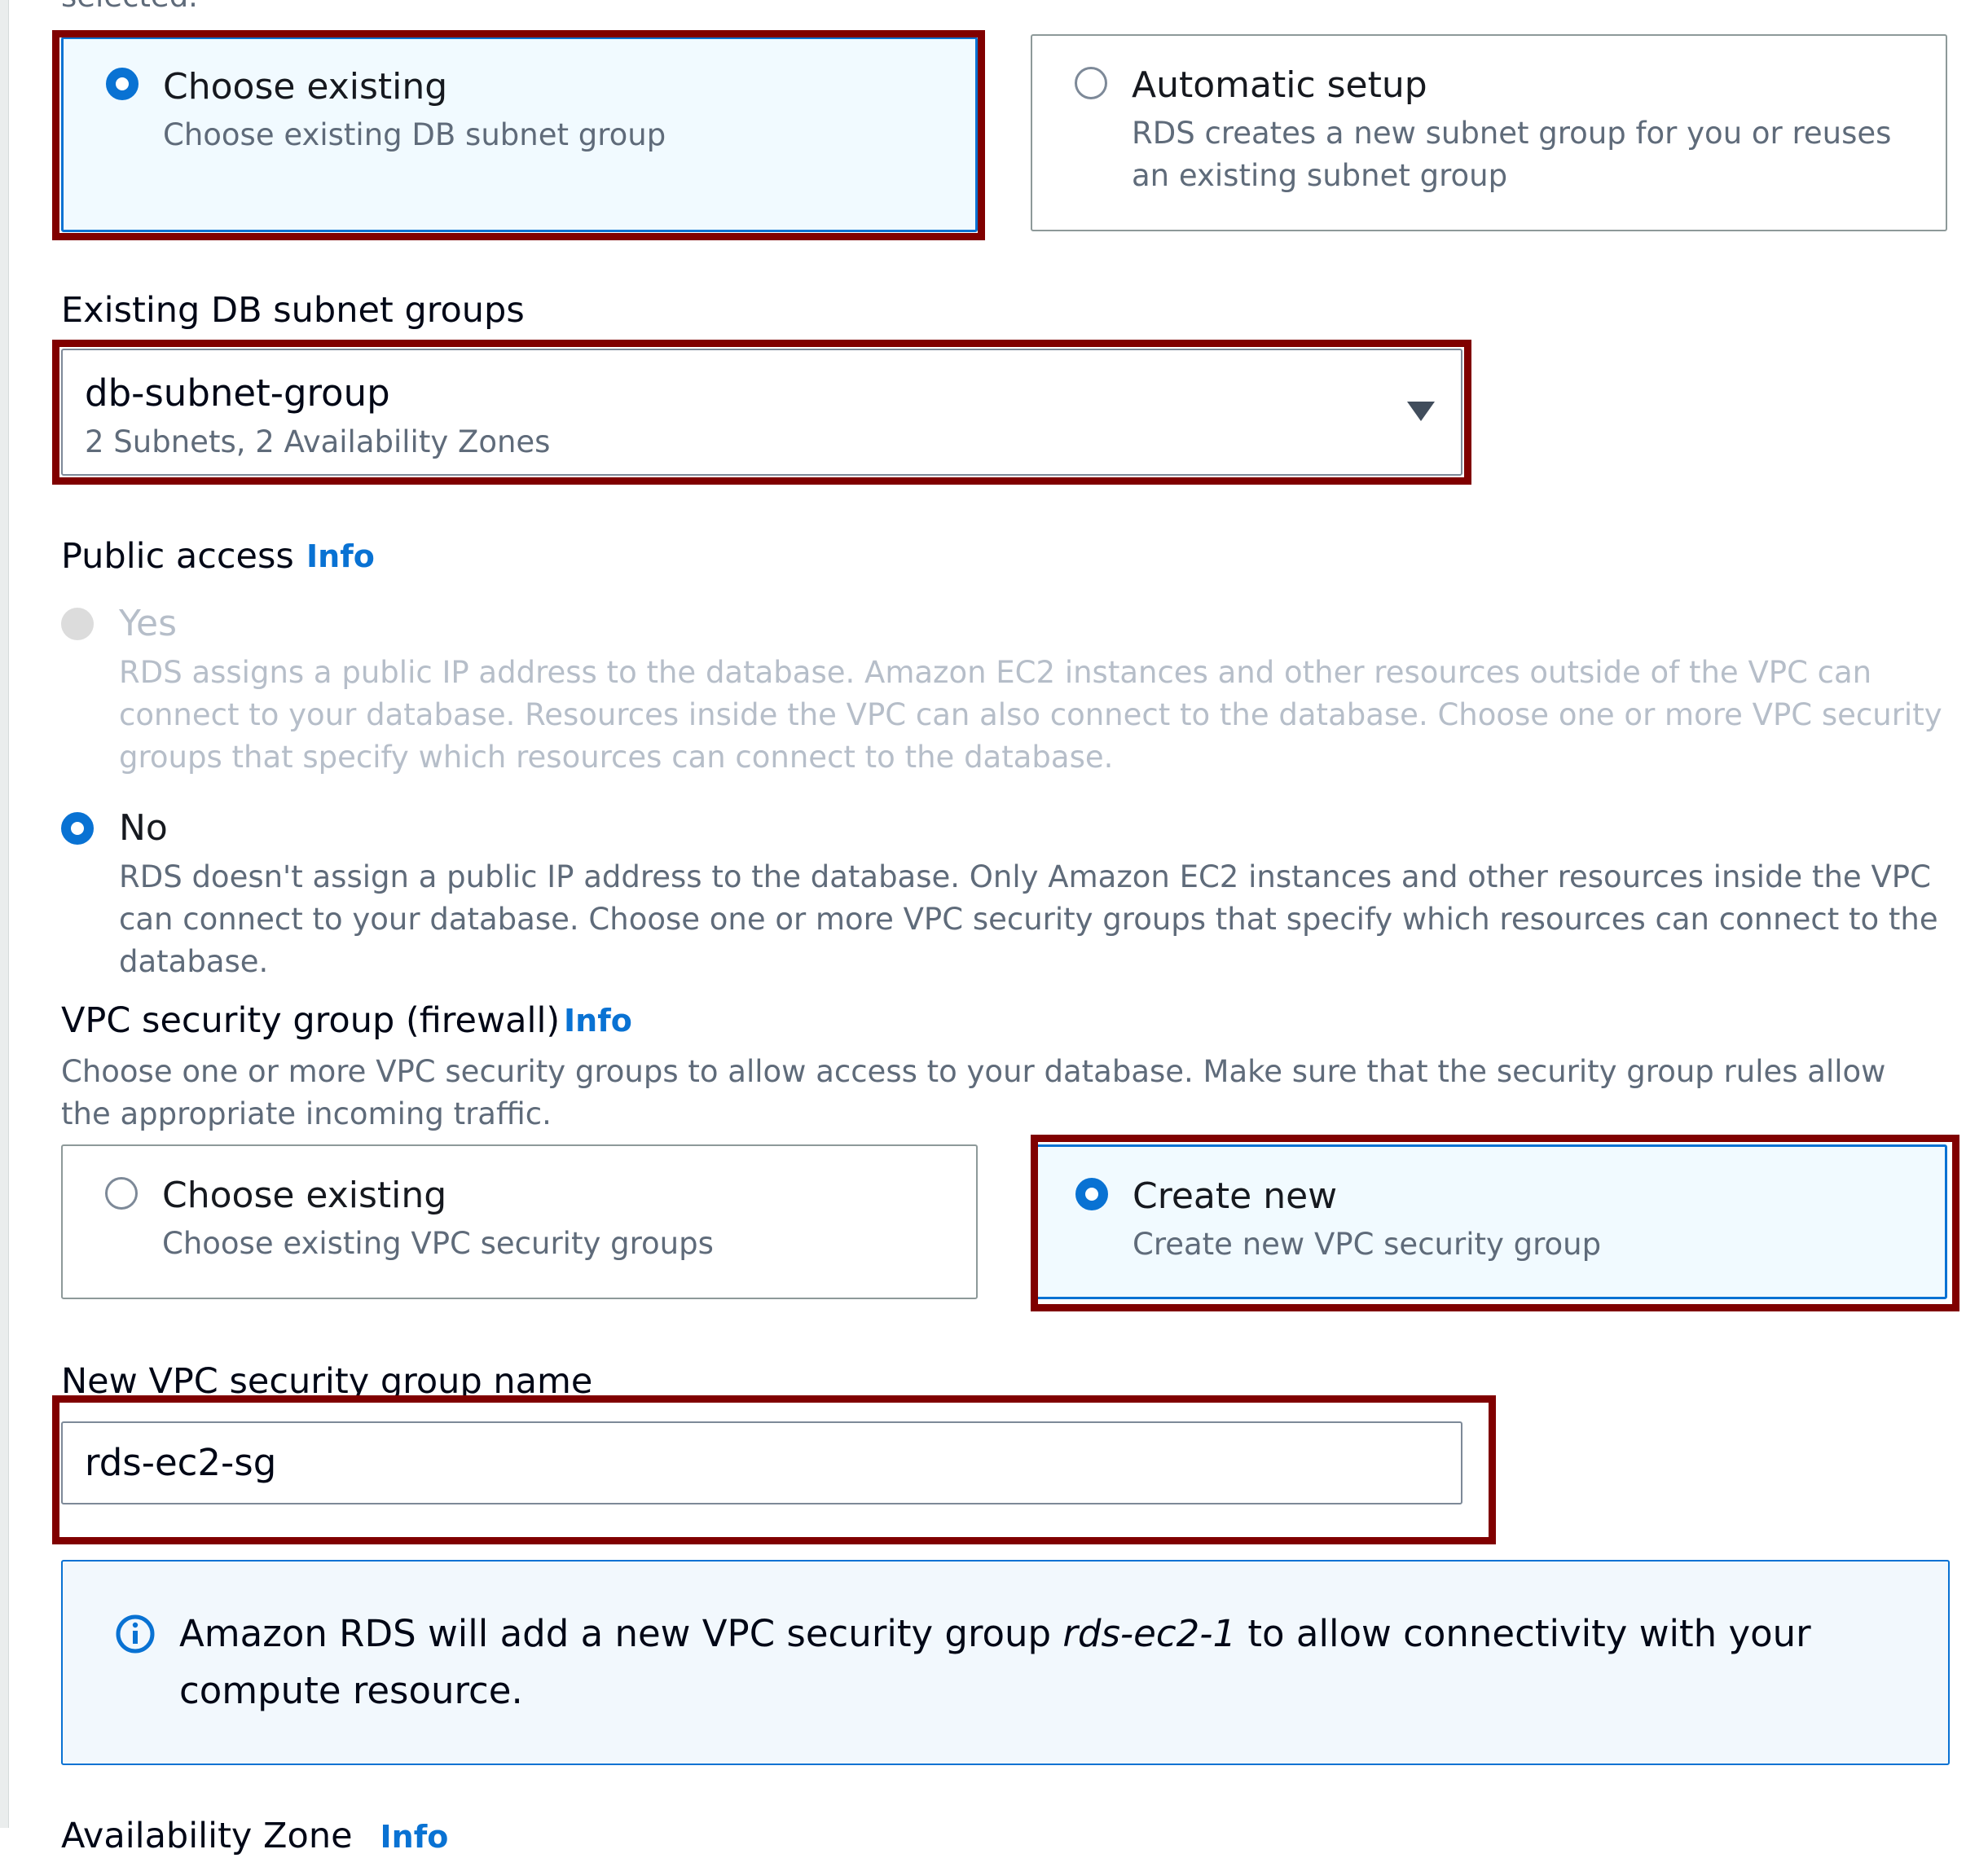 The height and width of the screenshot is (1858, 1988). What do you see at coordinates (518, 135) in the screenshot?
I see `highlight-subnet-existing` at bounding box center [518, 135].